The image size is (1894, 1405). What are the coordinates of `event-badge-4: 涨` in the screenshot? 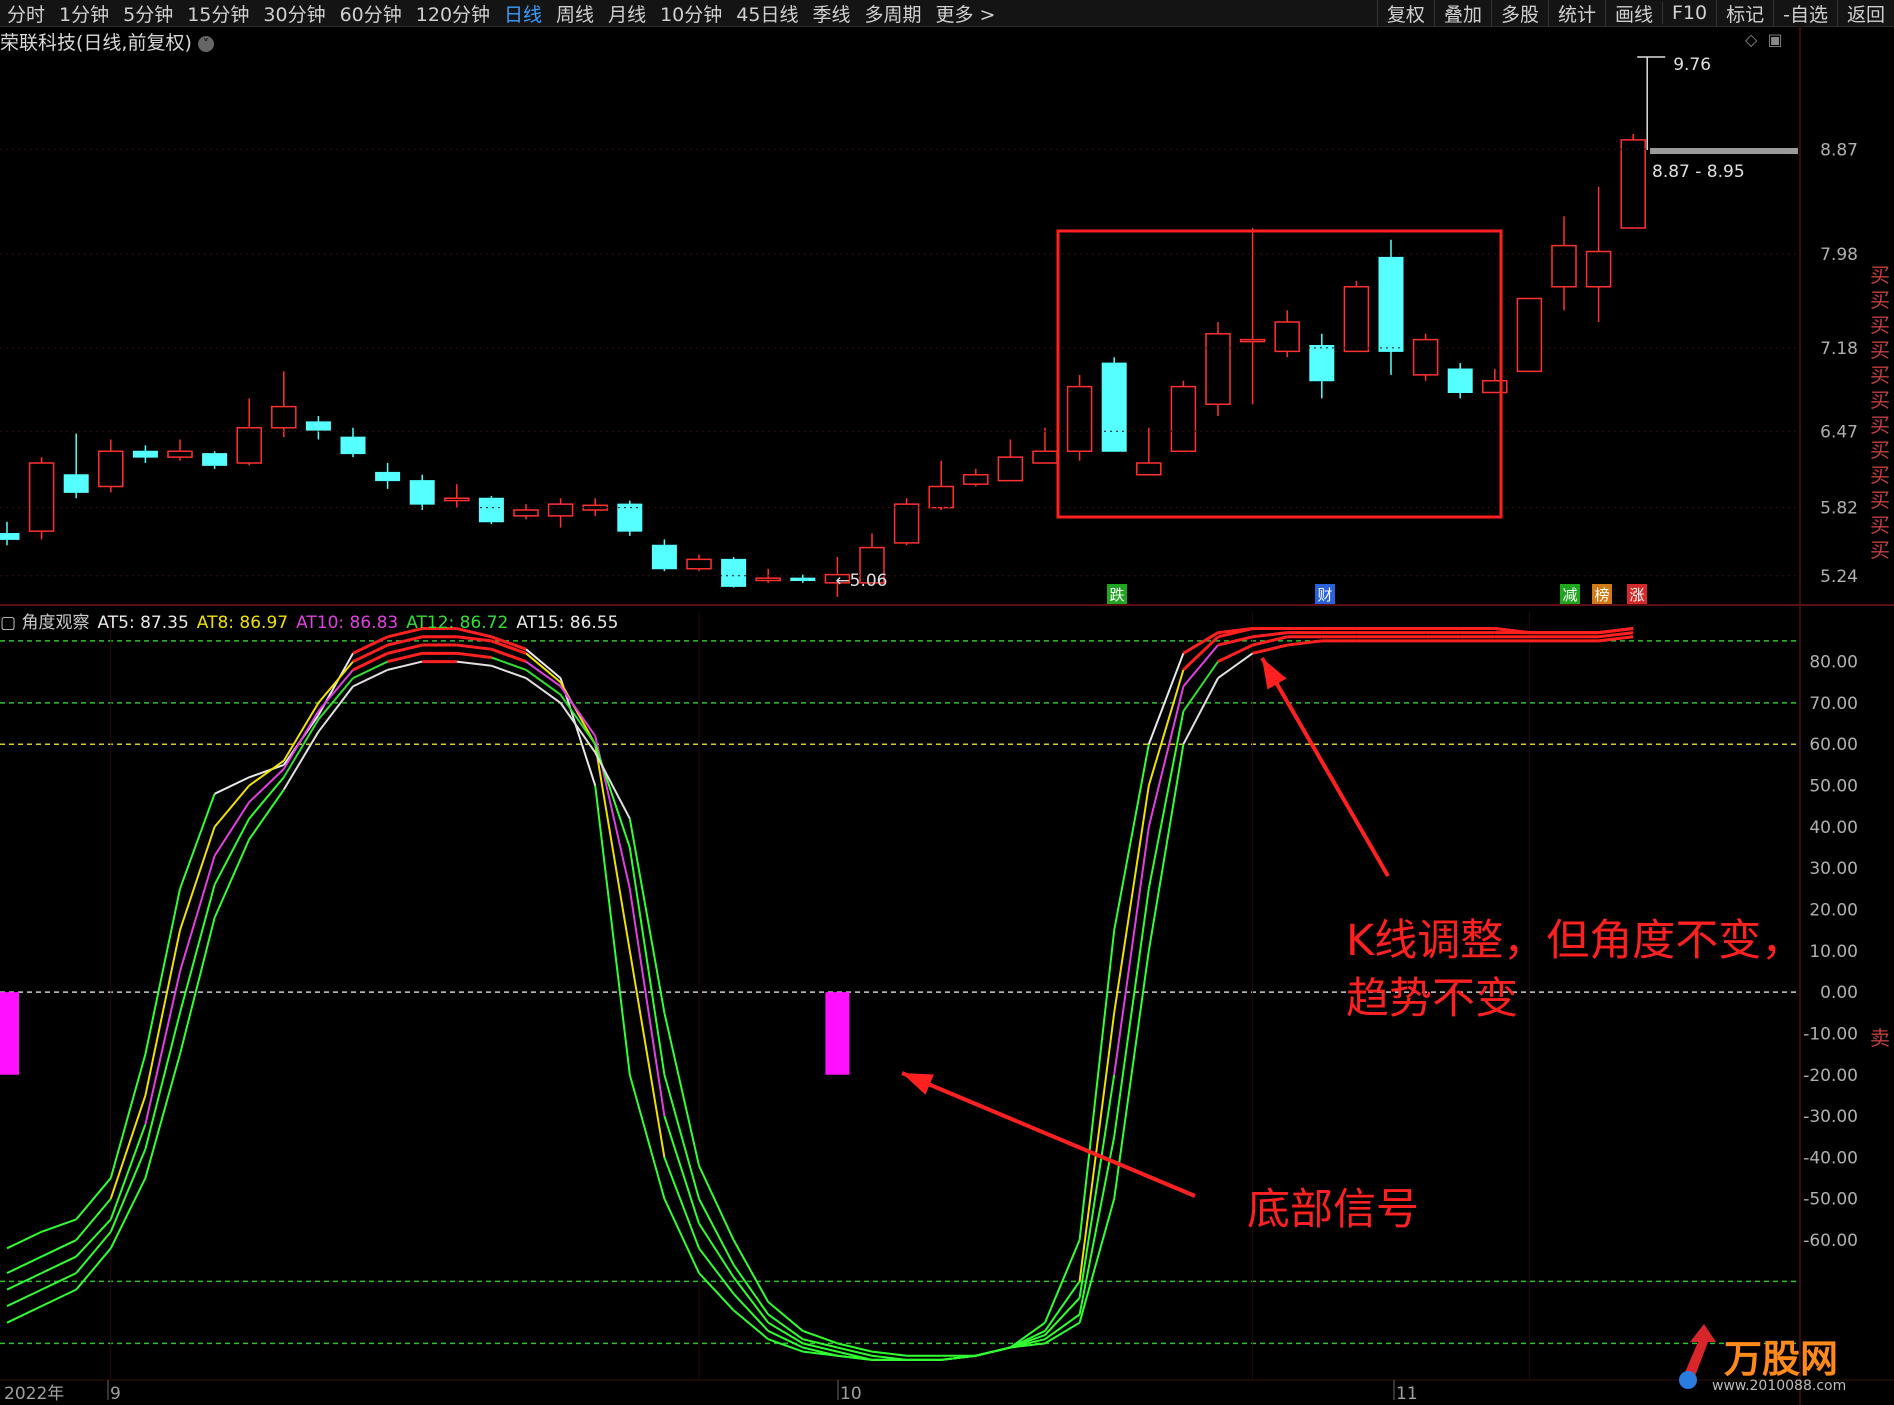 It's located at (1637, 594).